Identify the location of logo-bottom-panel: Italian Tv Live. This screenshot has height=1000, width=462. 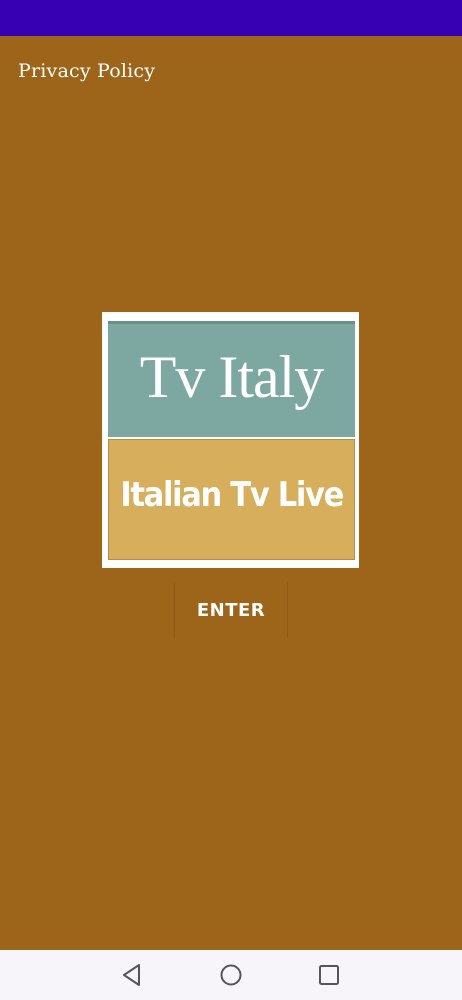
(231, 499).